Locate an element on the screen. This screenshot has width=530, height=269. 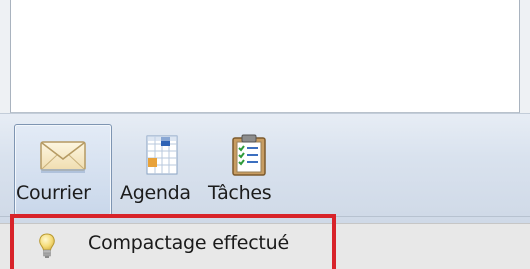
right-gutter is located at coordinates (525, 60).